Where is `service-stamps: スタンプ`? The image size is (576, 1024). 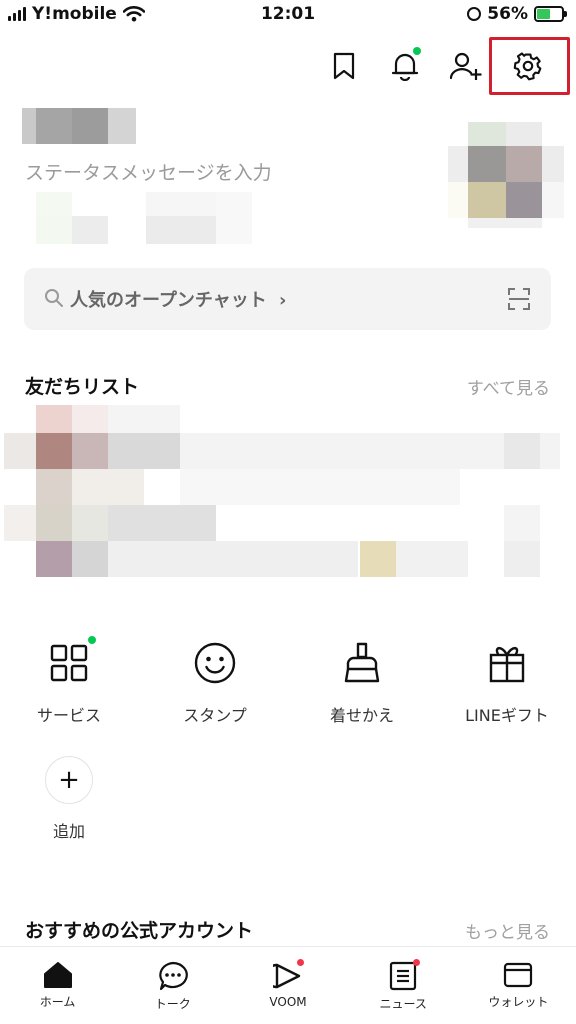 service-stamps: スタンプ is located at coordinates (215, 682).